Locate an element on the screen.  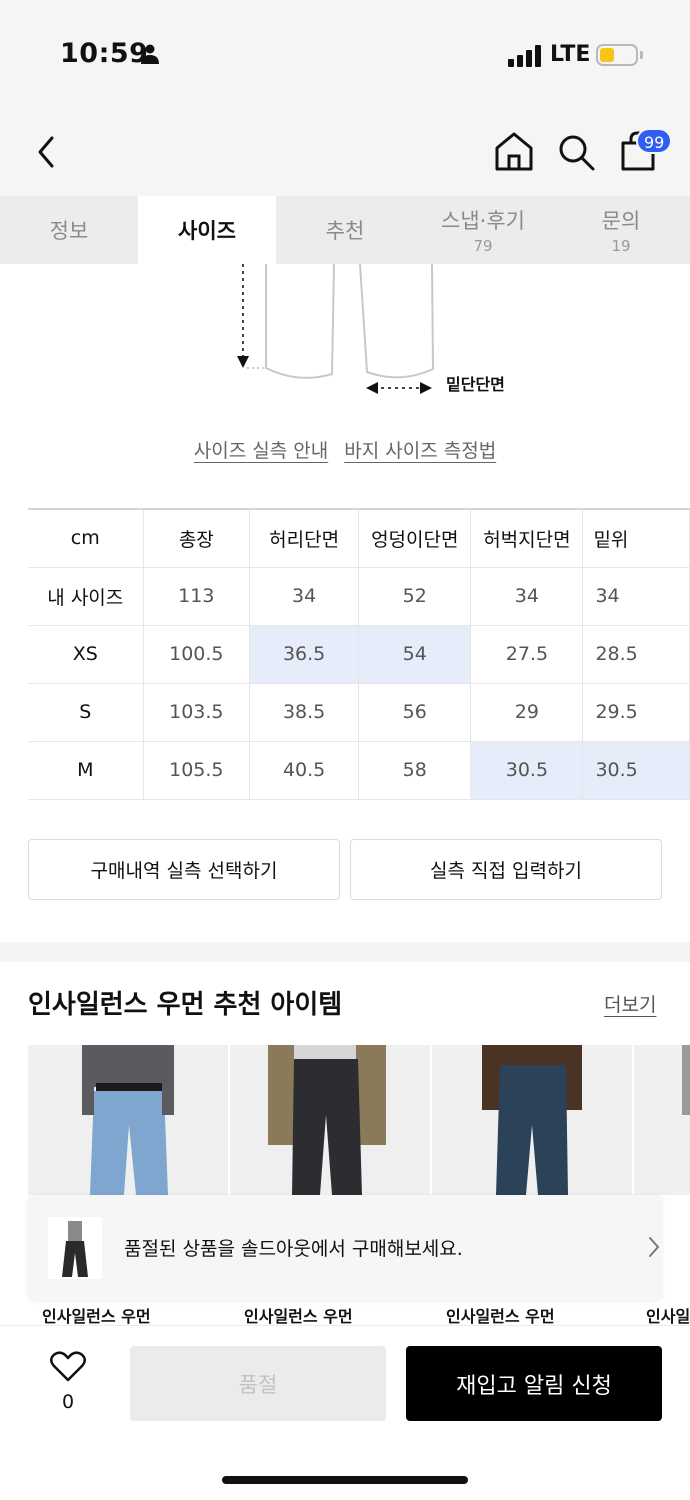
table-header-cell: 엉덩이단면 is located at coordinates (415, 538).